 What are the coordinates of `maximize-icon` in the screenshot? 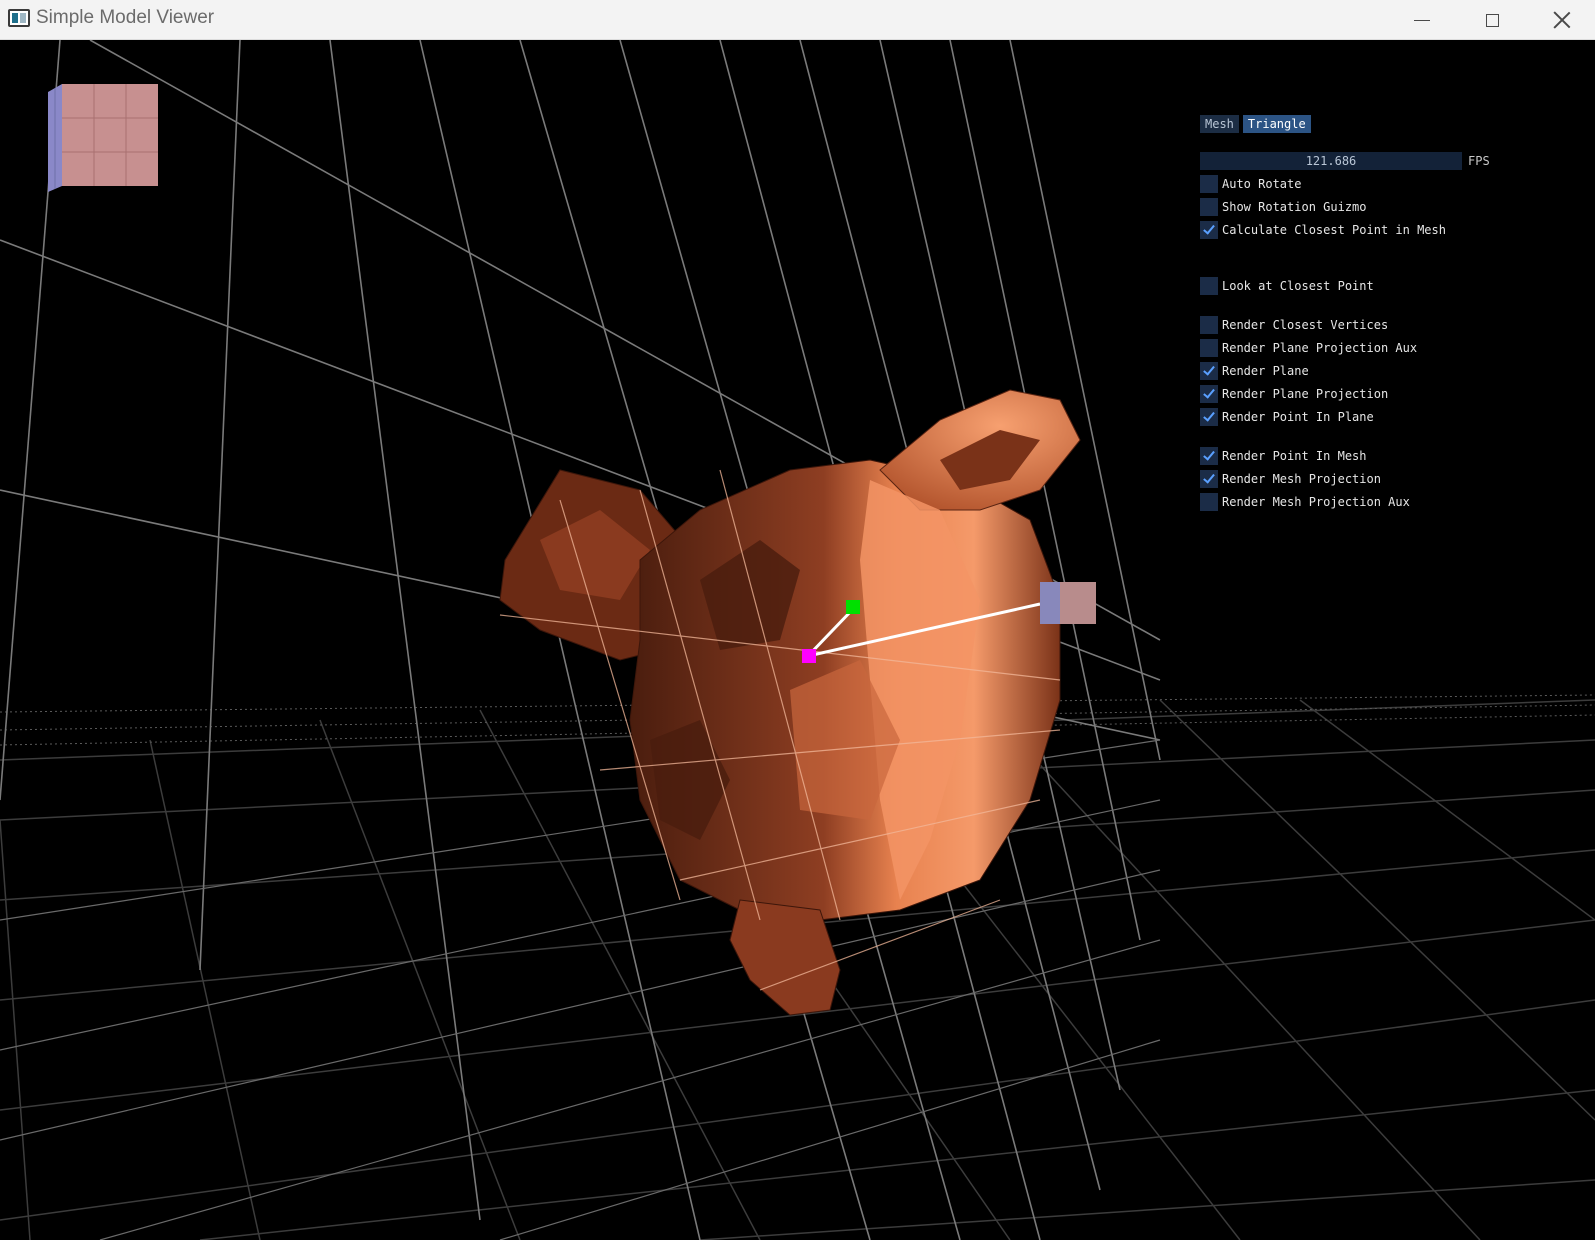 It's located at (1492, 20).